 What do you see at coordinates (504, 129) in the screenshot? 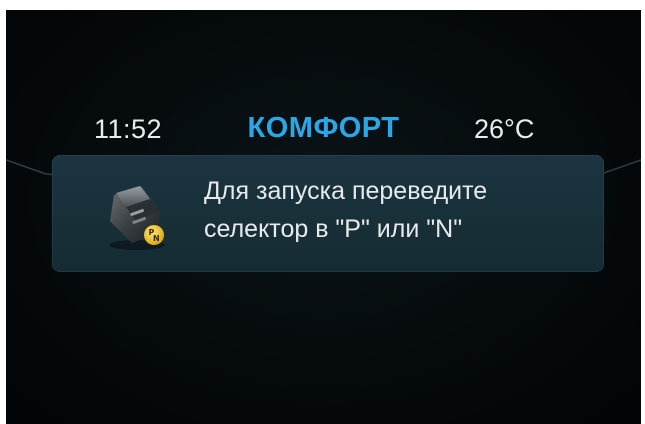
I see `outside-temperature: 26°C` at bounding box center [504, 129].